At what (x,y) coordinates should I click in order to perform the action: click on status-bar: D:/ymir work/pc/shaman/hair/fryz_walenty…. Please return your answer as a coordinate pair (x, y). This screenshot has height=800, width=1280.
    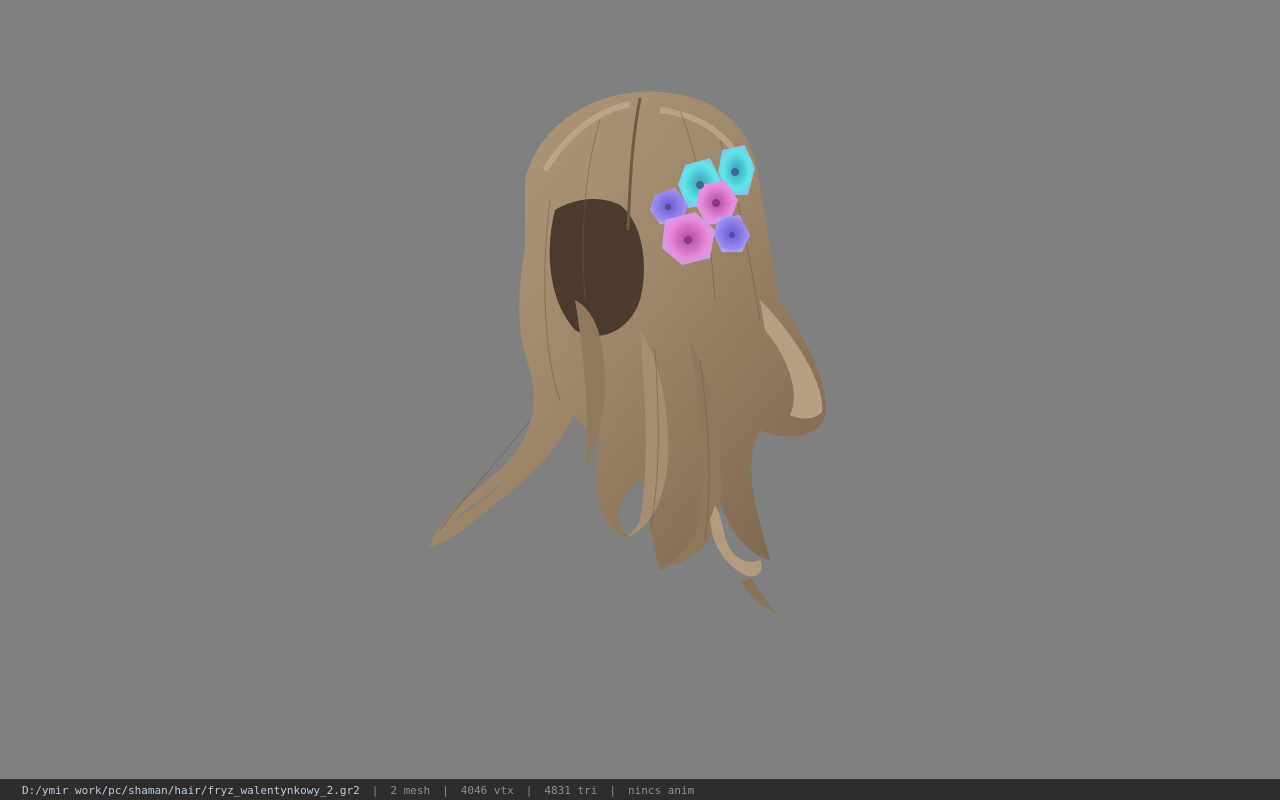
    Looking at the image, I should click on (640, 789).